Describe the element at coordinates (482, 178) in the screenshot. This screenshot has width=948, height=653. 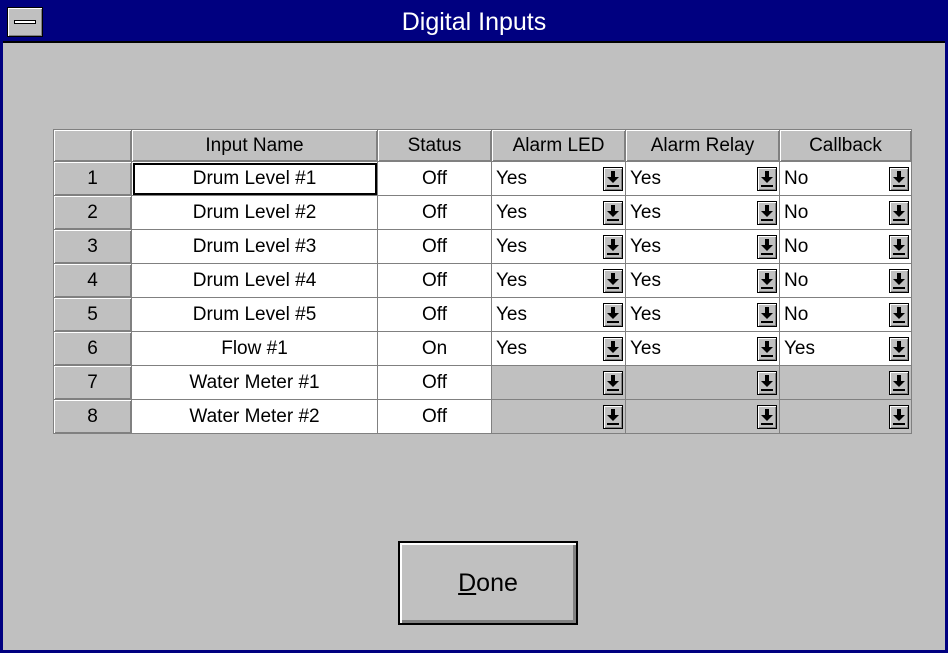
I see `table-row: 1 Drum Level #1 Off Yes Yes No` at that location.